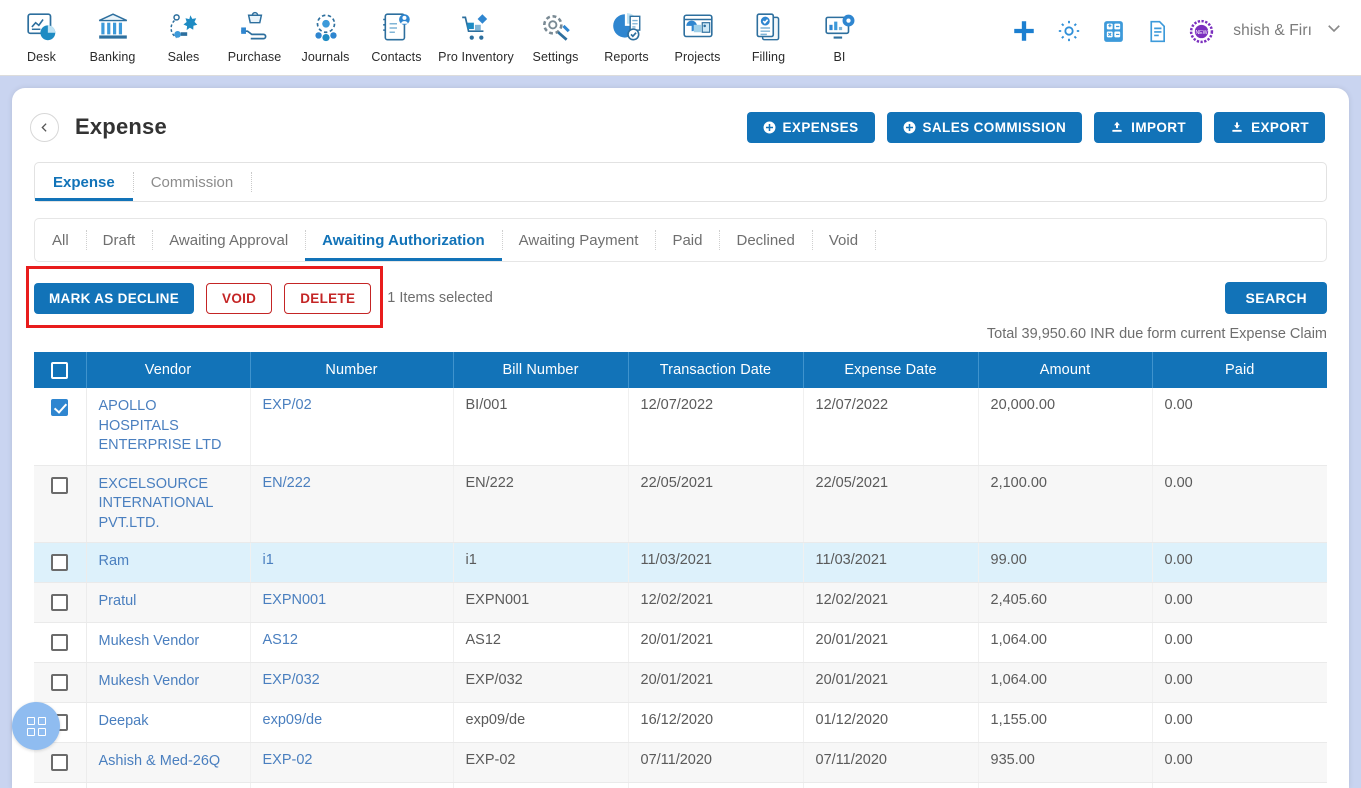 Image resolution: width=1361 pixels, height=788 pixels. I want to click on nav-module-bi: BI, so click(839, 32).